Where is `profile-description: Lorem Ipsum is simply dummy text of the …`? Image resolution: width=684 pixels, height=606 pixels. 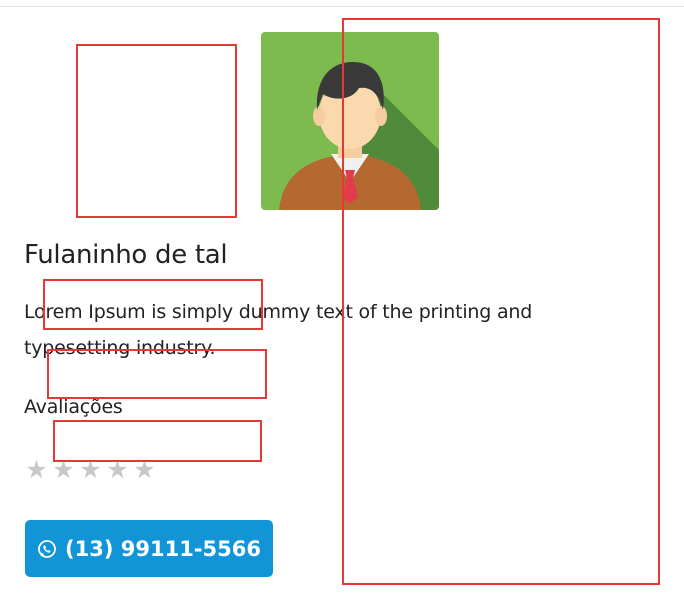 profile-description: Lorem Ipsum is simply dummy text of the … is located at coordinates (278, 330).